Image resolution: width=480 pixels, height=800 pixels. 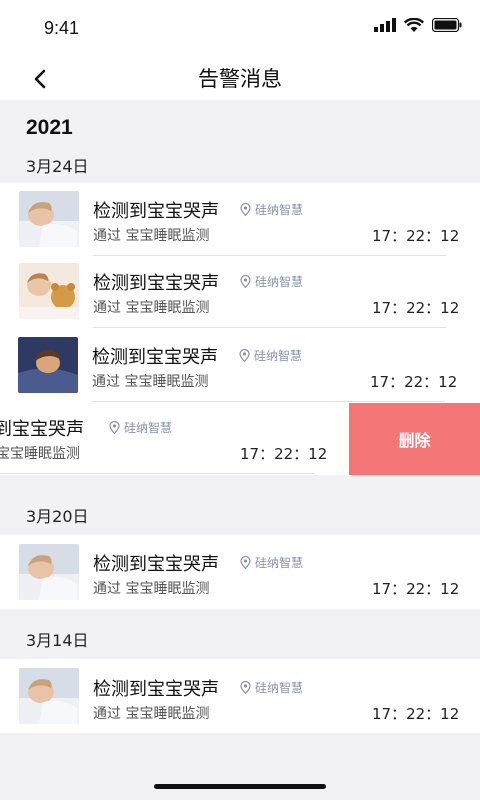 What do you see at coordinates (447, 25) in the screenshot?
I see `battery-icon` at bounding box center [447, 25].